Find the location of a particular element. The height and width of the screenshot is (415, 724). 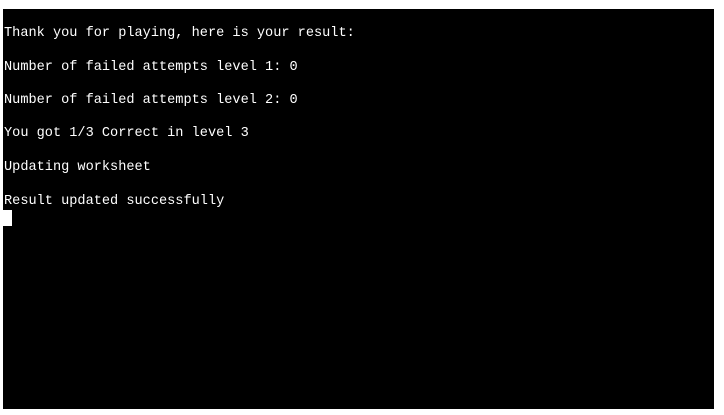

terminal-line-failed-level-1: Number of failed attempts level 1: 0 is located at coordinates (151, 67).